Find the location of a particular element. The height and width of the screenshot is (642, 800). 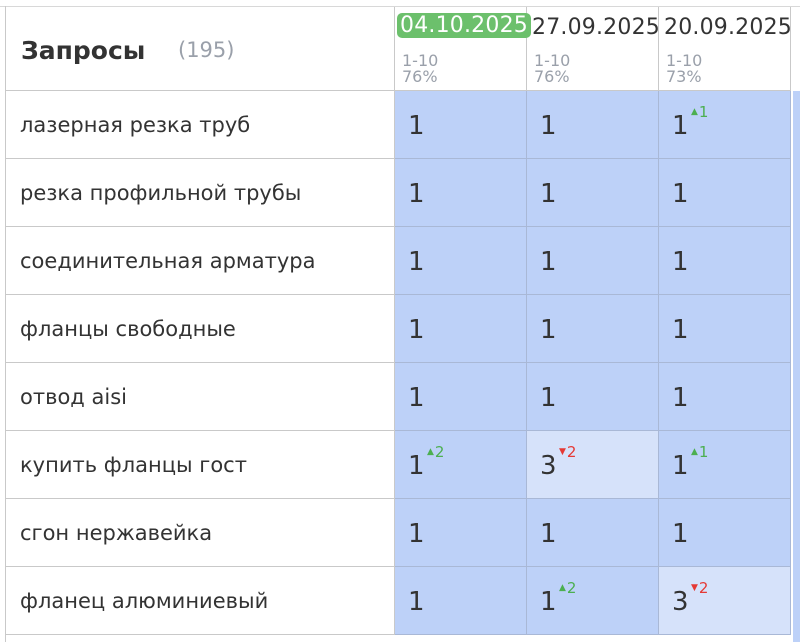

top-border is located at coordinates (400, 3).